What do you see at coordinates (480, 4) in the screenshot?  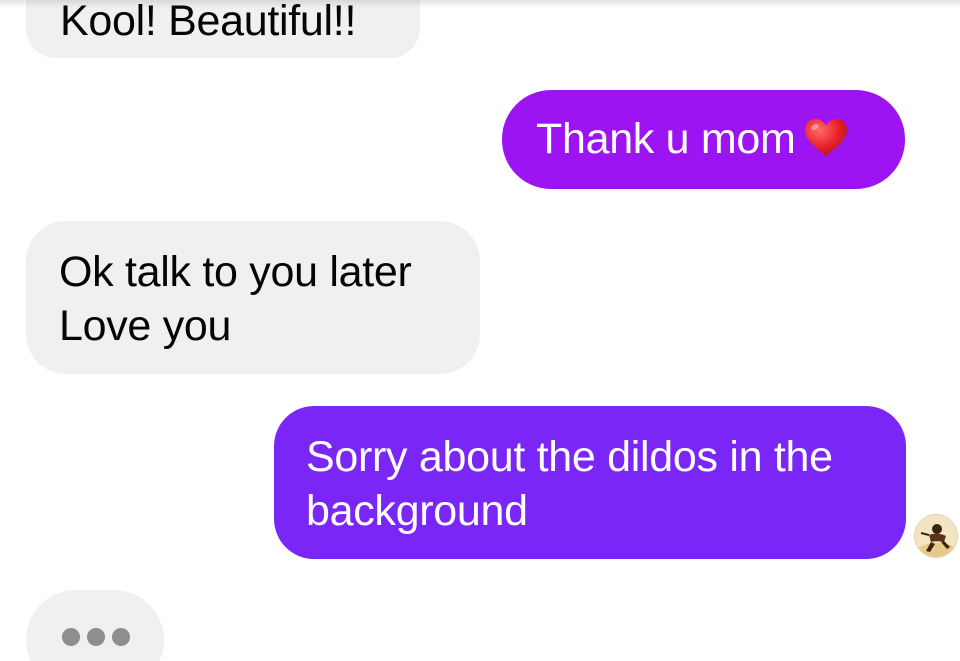 I see `header-shadow` at bounding box center [480, 4].